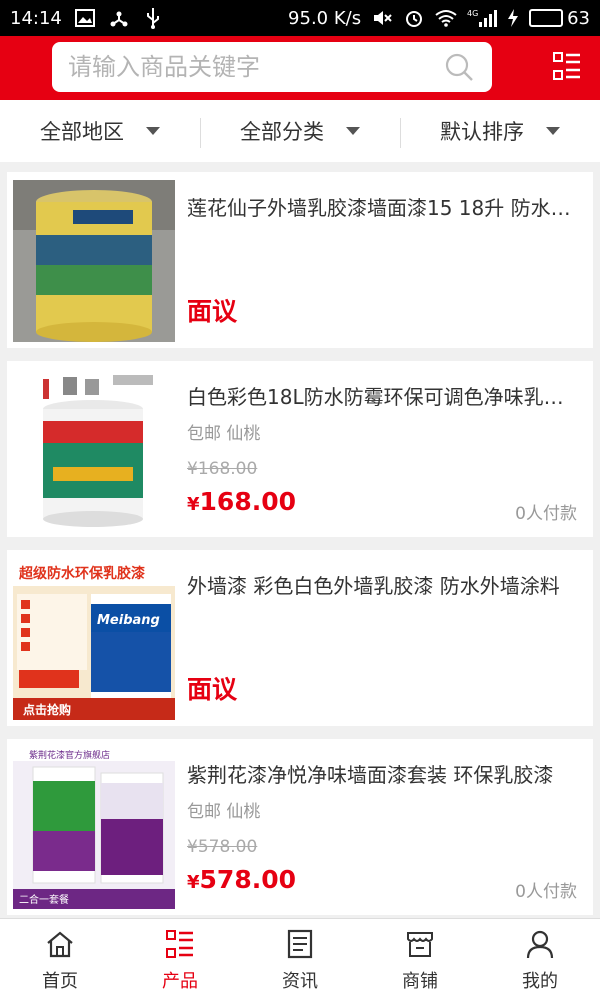  I want to click on current-price: ¥578.00, so click(241, 879).